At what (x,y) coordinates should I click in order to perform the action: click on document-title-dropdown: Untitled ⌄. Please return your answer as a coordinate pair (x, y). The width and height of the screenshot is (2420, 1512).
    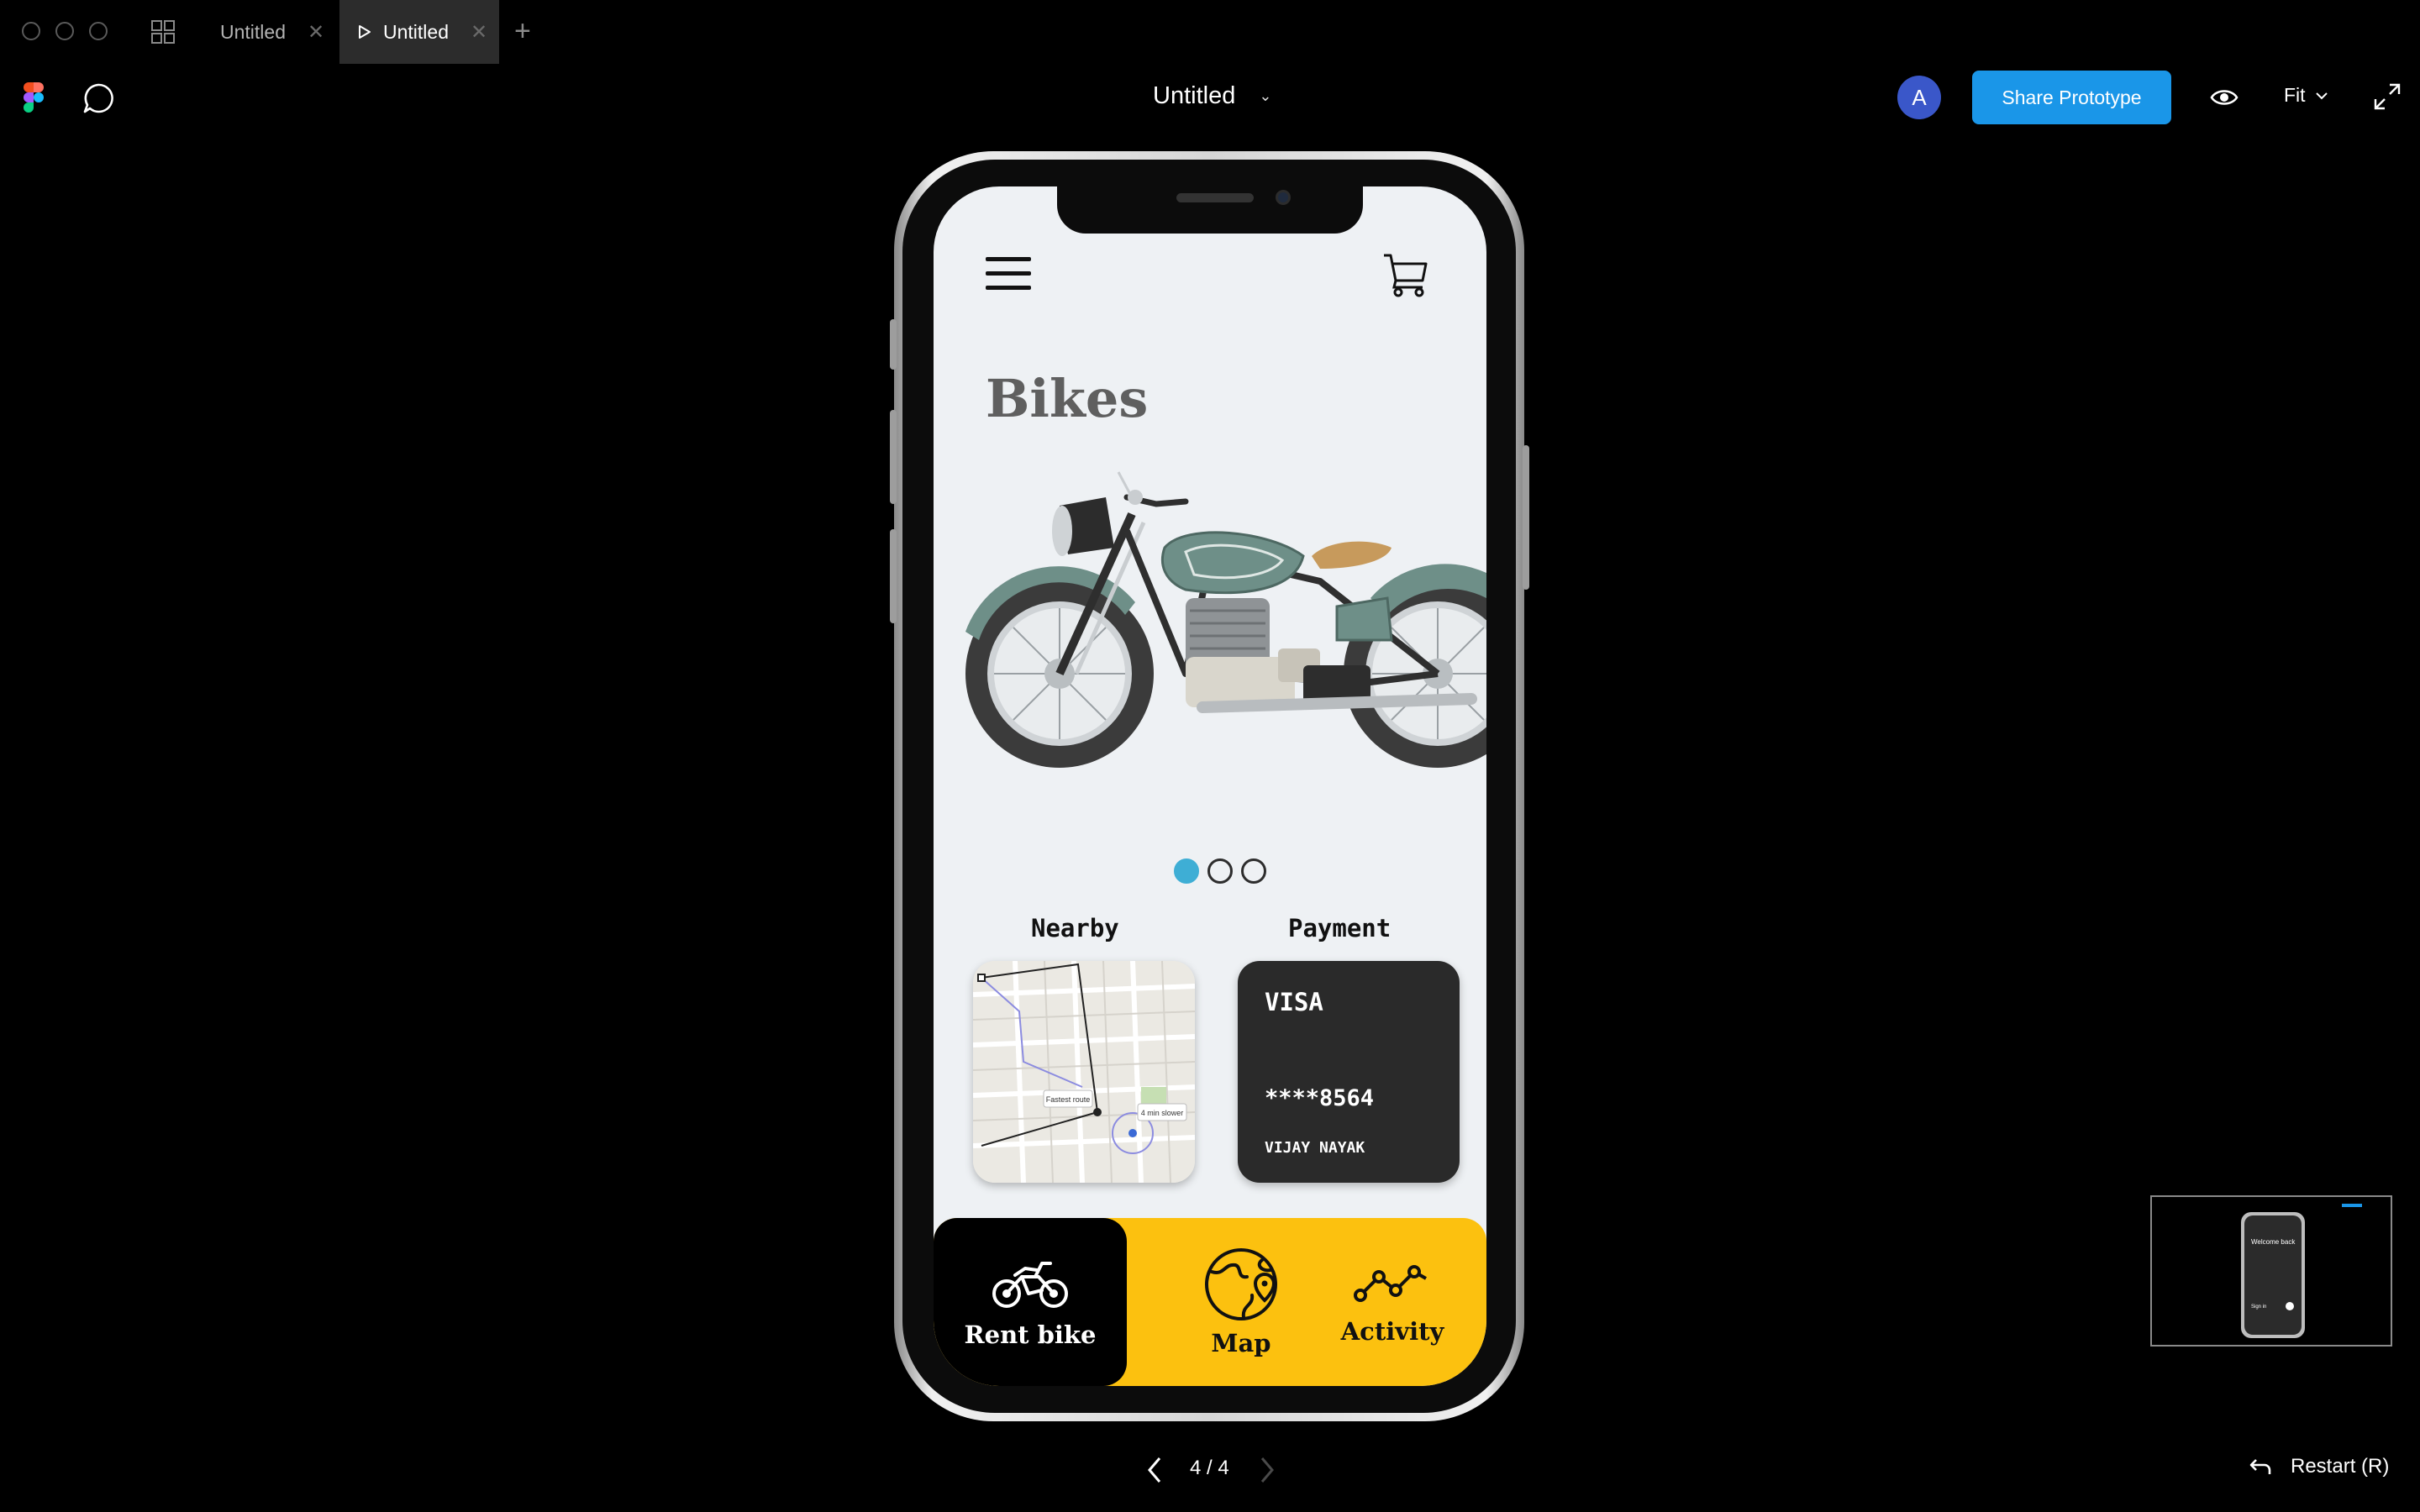
    Looking at the image, I should click on (1212, 96).